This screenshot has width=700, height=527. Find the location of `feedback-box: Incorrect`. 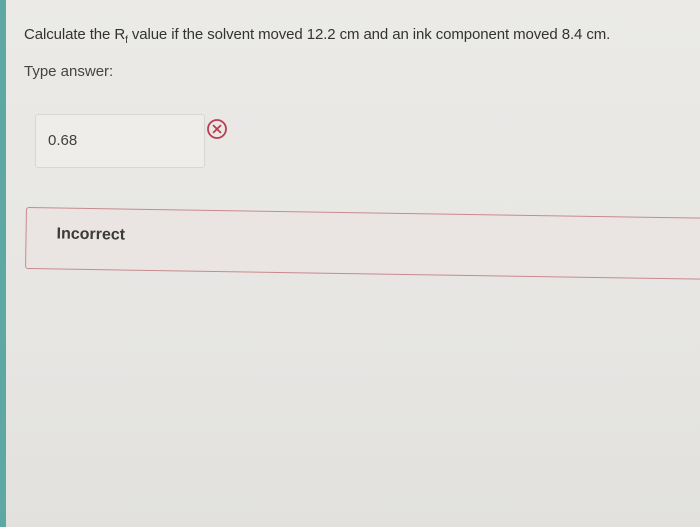

feedback-box: Incorrect is located at coordinates (362, 243).